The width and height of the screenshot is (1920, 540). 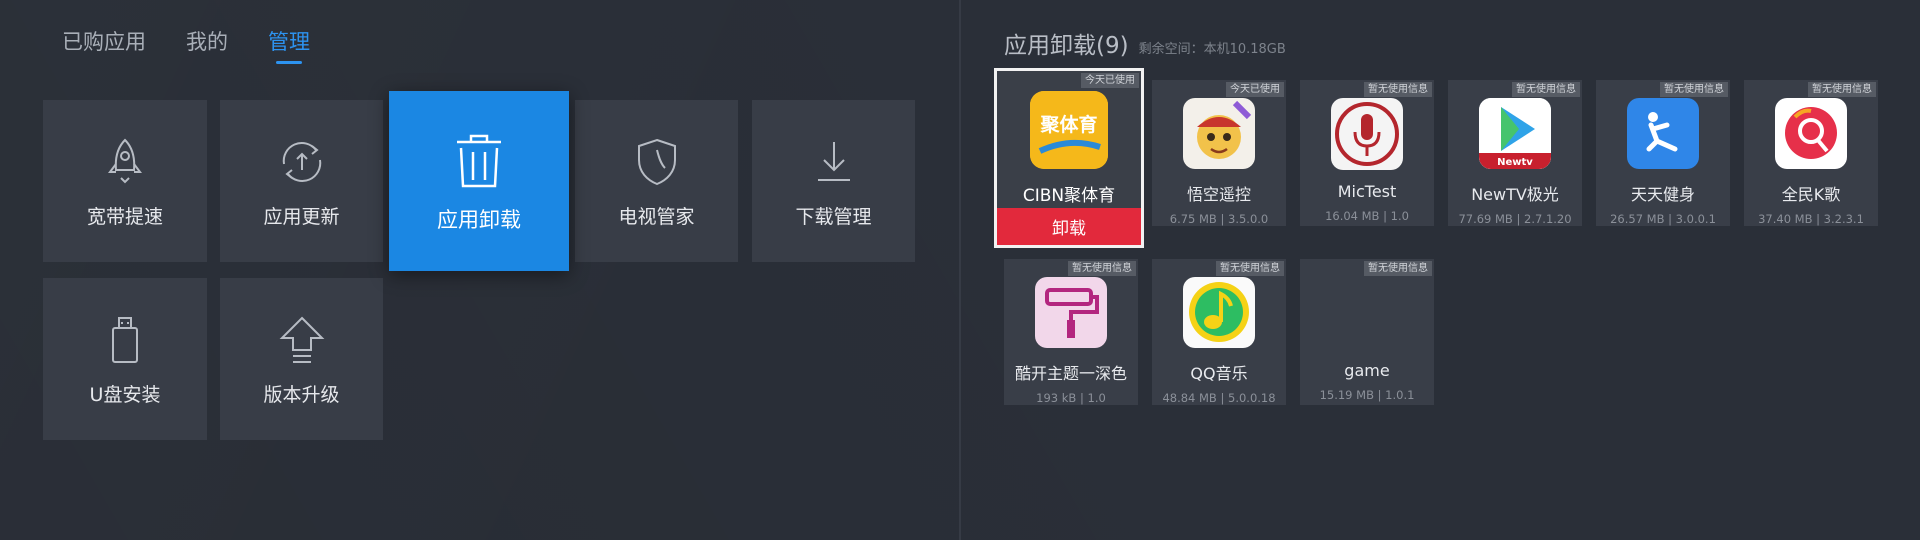 What do you see at coordinates (1811, 219) in the screenshot?
I see `app-meta: 37.40 MB | 3.2.3.1` at bounding box center [1811, 219].